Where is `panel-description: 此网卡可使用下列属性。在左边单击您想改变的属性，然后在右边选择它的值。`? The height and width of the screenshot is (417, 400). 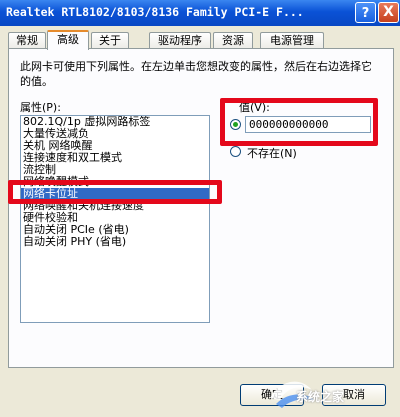
panel-description: 此网卡可使用下列属性。在左边单击您想改变的属性，然后在右边选择它的值。 is located at coordinates (196, 74).